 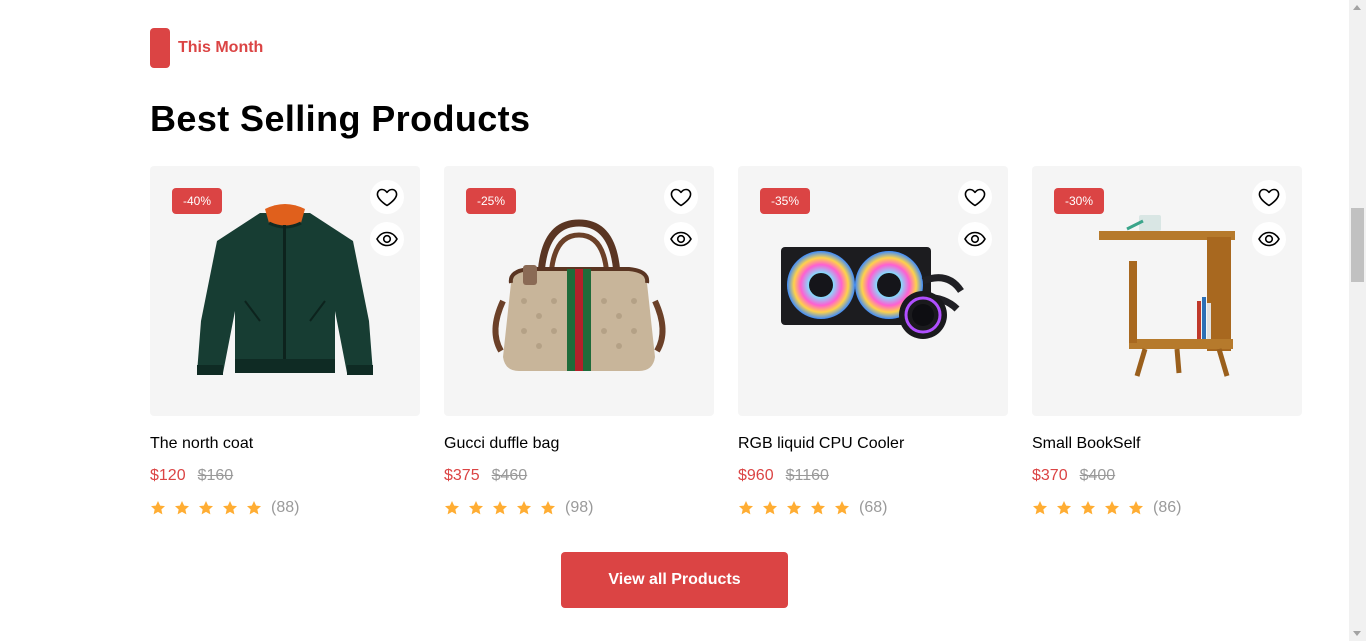 I want to click on scroll-up-arrow-icon, so click(x=1357, y=7).